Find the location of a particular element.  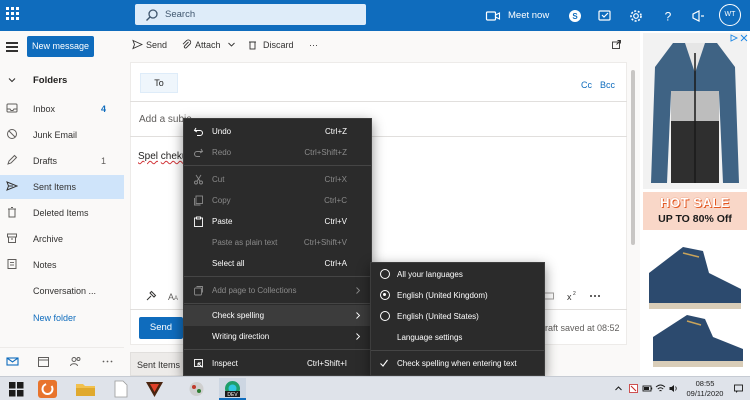

gear-icon is located at coordinates (636, 16).